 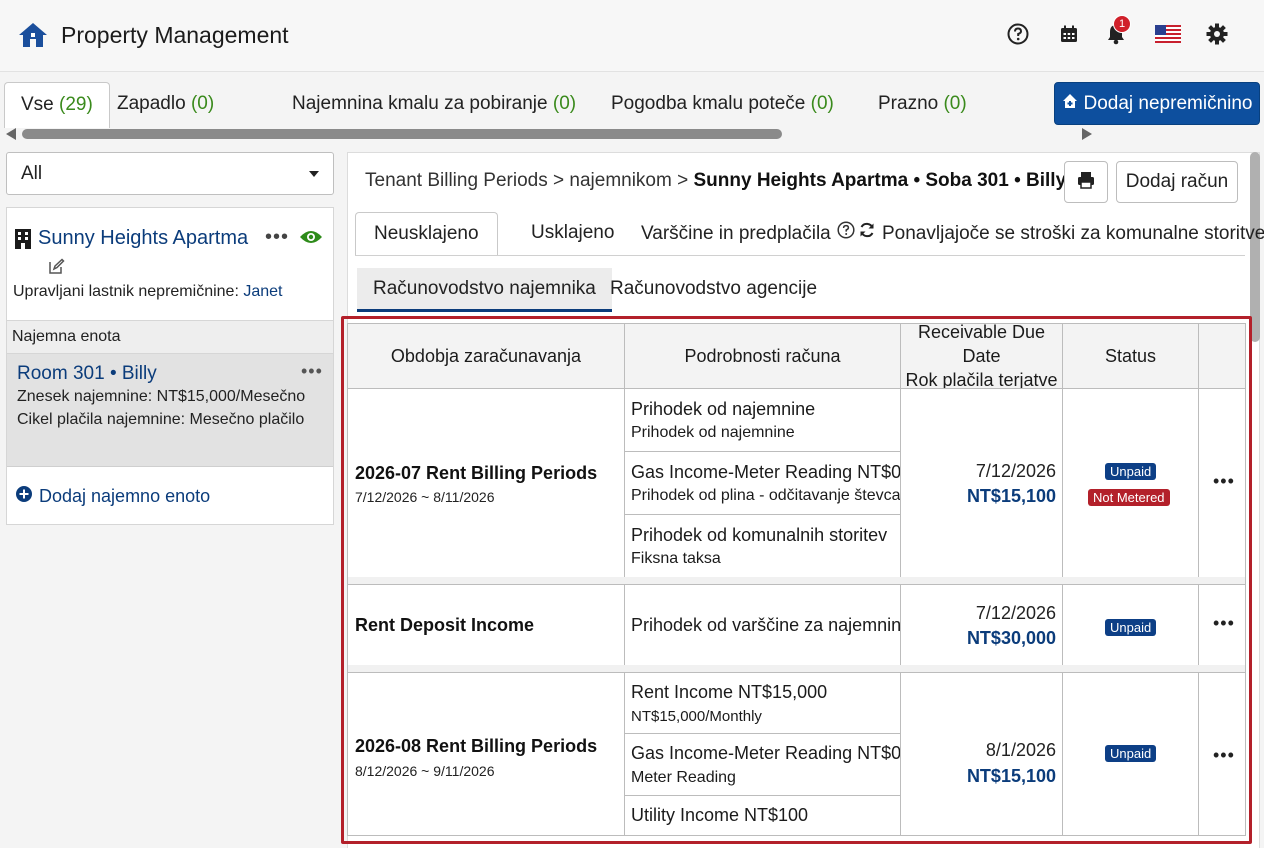 What do you see at coordinates (908, 103) in the screenshot?
I see `tab-label: Prazno` at bounding box center [908, 103].